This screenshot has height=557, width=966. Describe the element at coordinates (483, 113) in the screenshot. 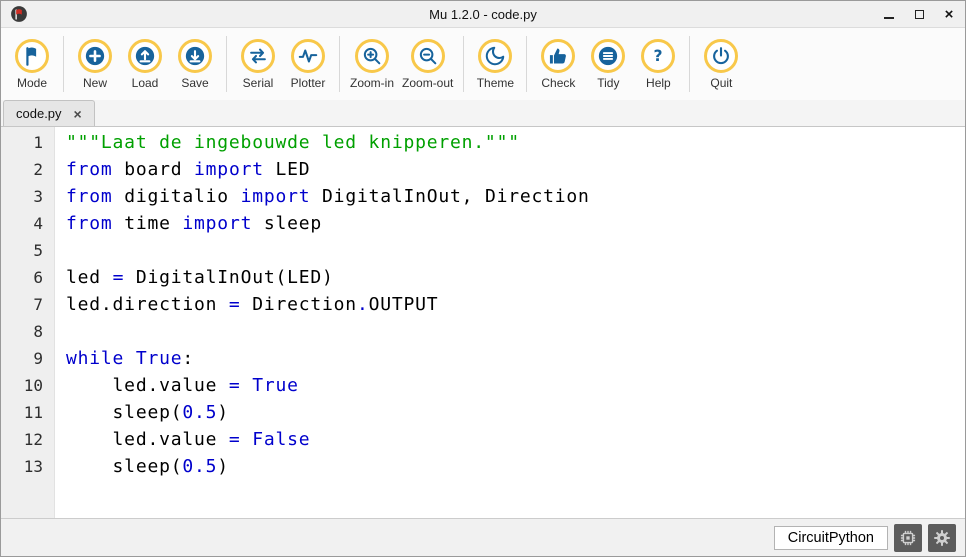

I see `tab-bar: code.py ×` at that location.